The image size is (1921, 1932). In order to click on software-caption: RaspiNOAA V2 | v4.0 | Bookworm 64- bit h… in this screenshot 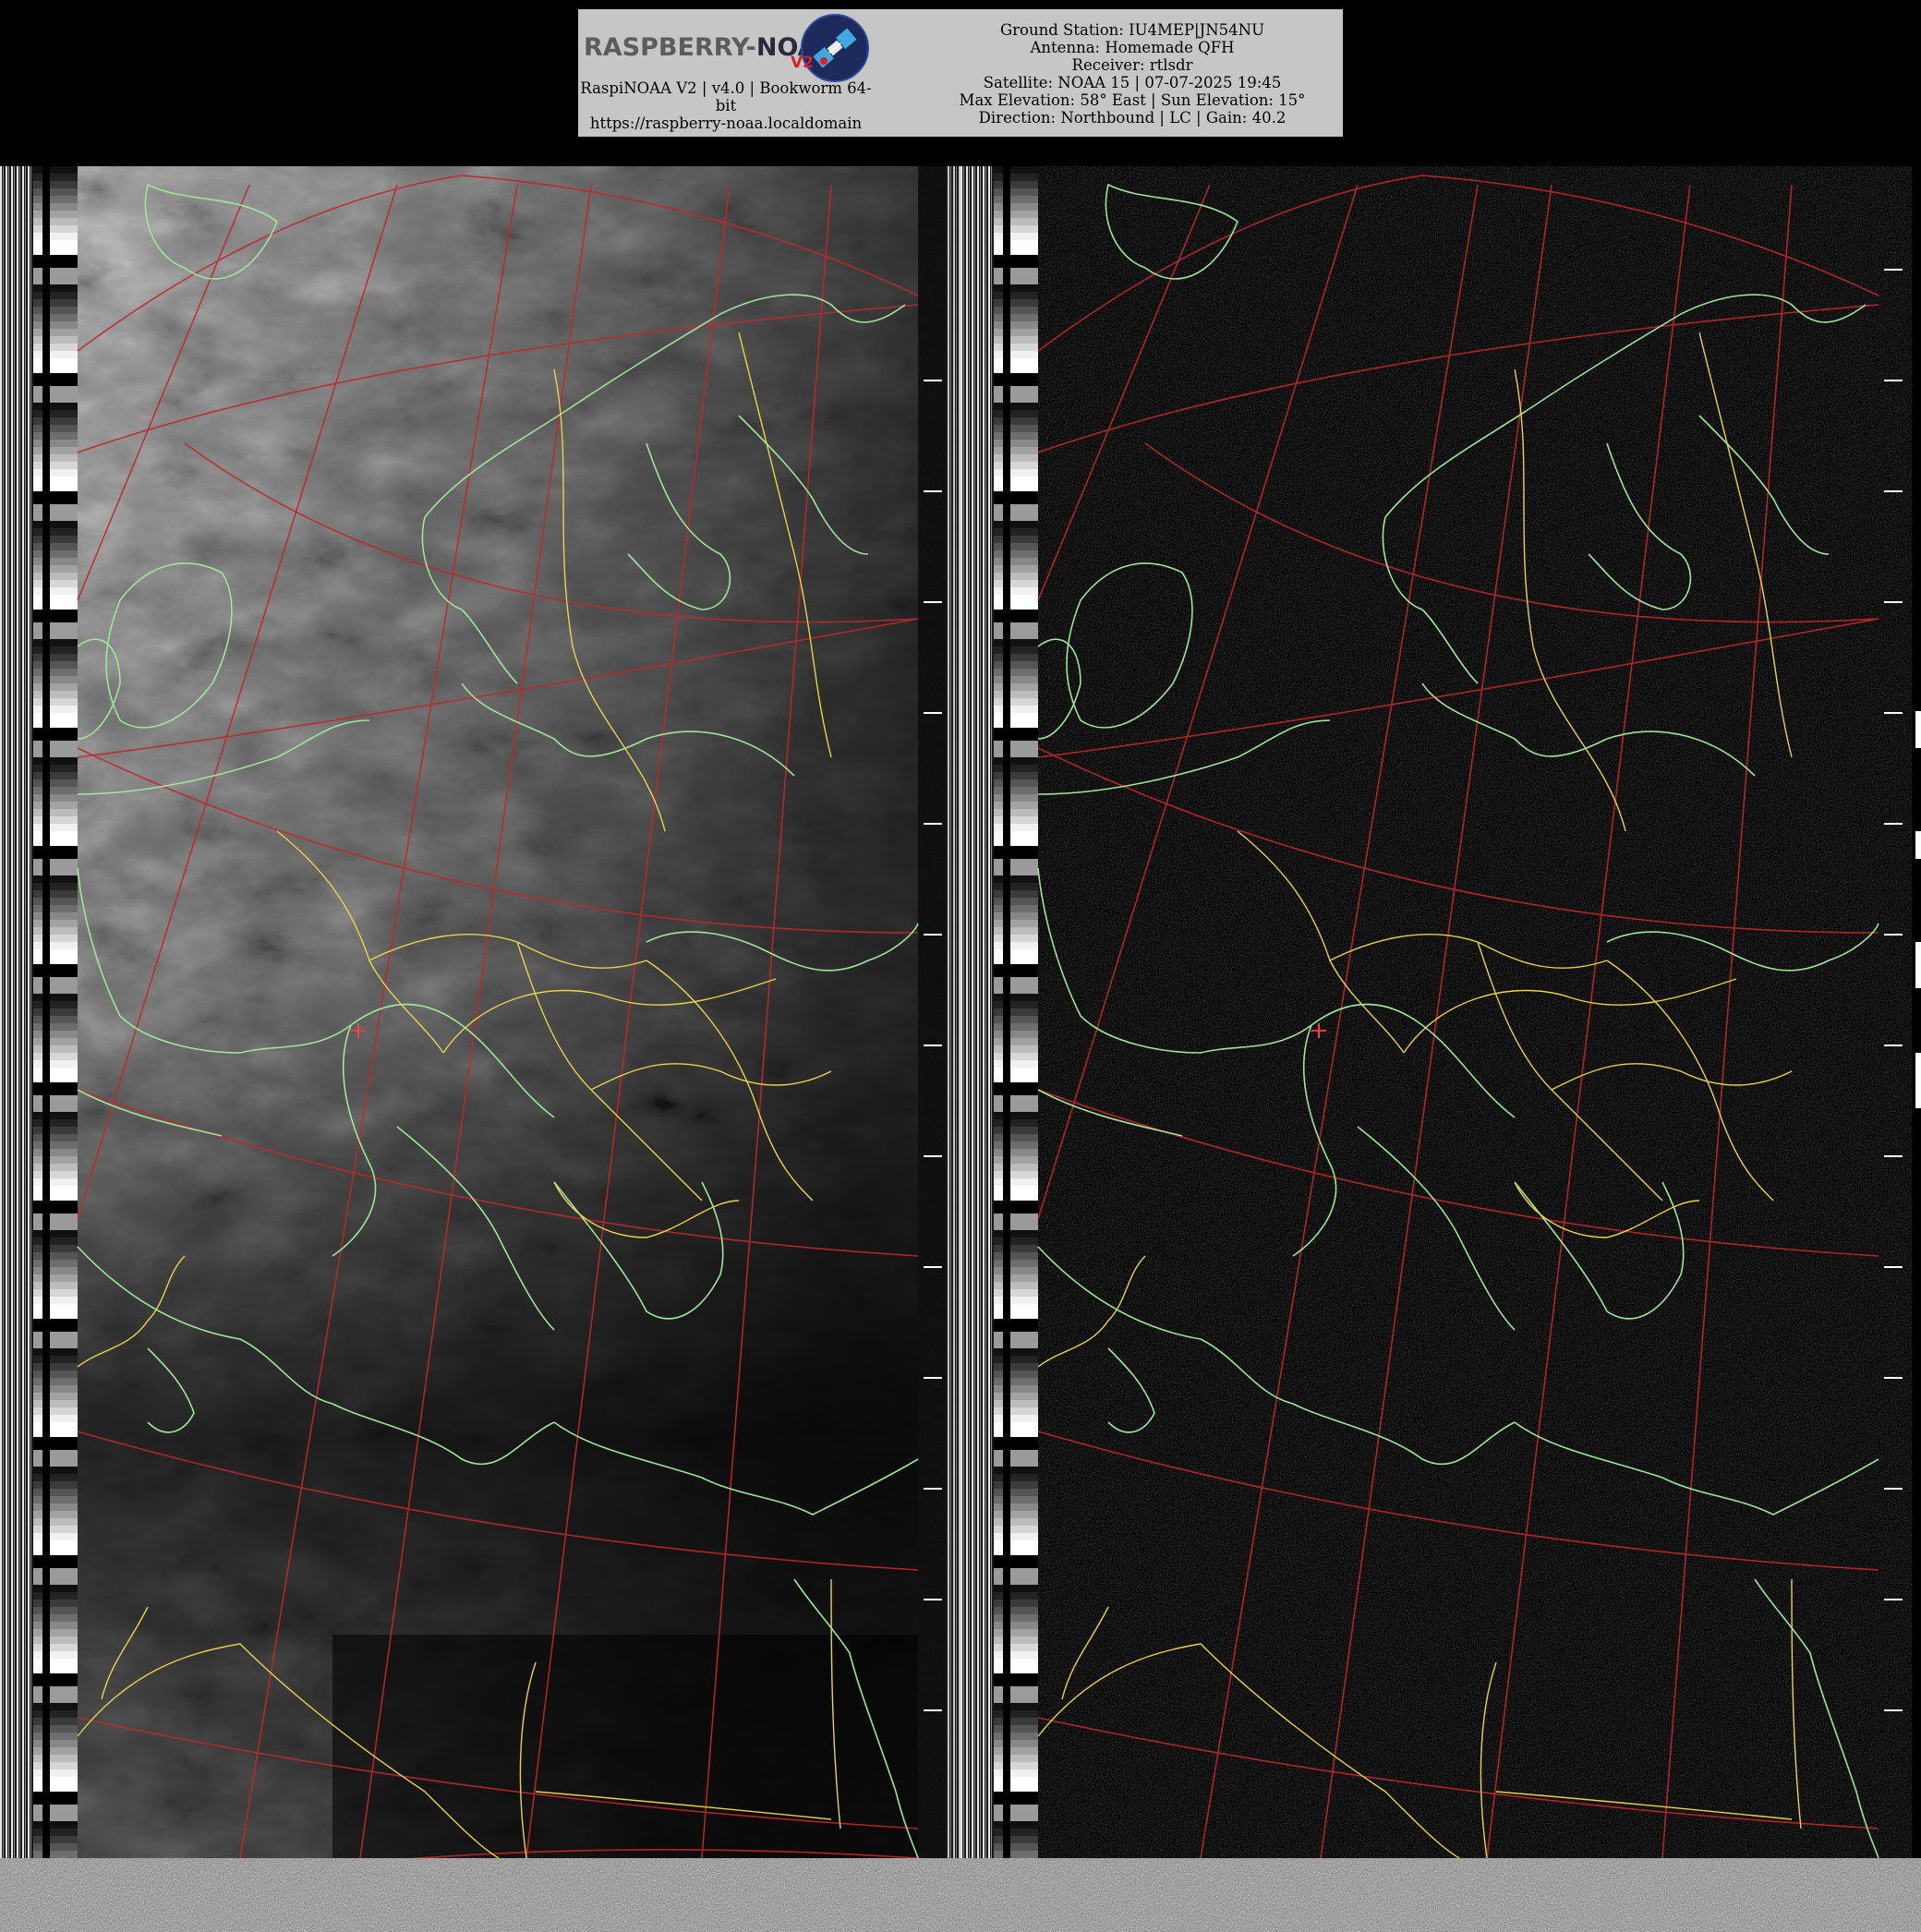, I will do `click(726, 105)`.